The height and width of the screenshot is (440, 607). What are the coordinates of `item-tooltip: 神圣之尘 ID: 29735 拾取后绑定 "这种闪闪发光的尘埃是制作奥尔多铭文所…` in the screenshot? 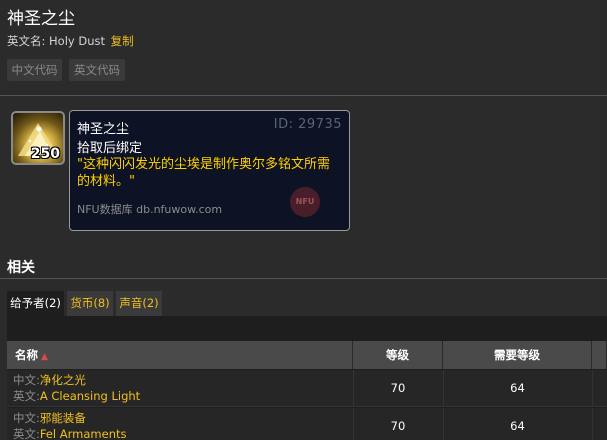 It's located at (209, 170).